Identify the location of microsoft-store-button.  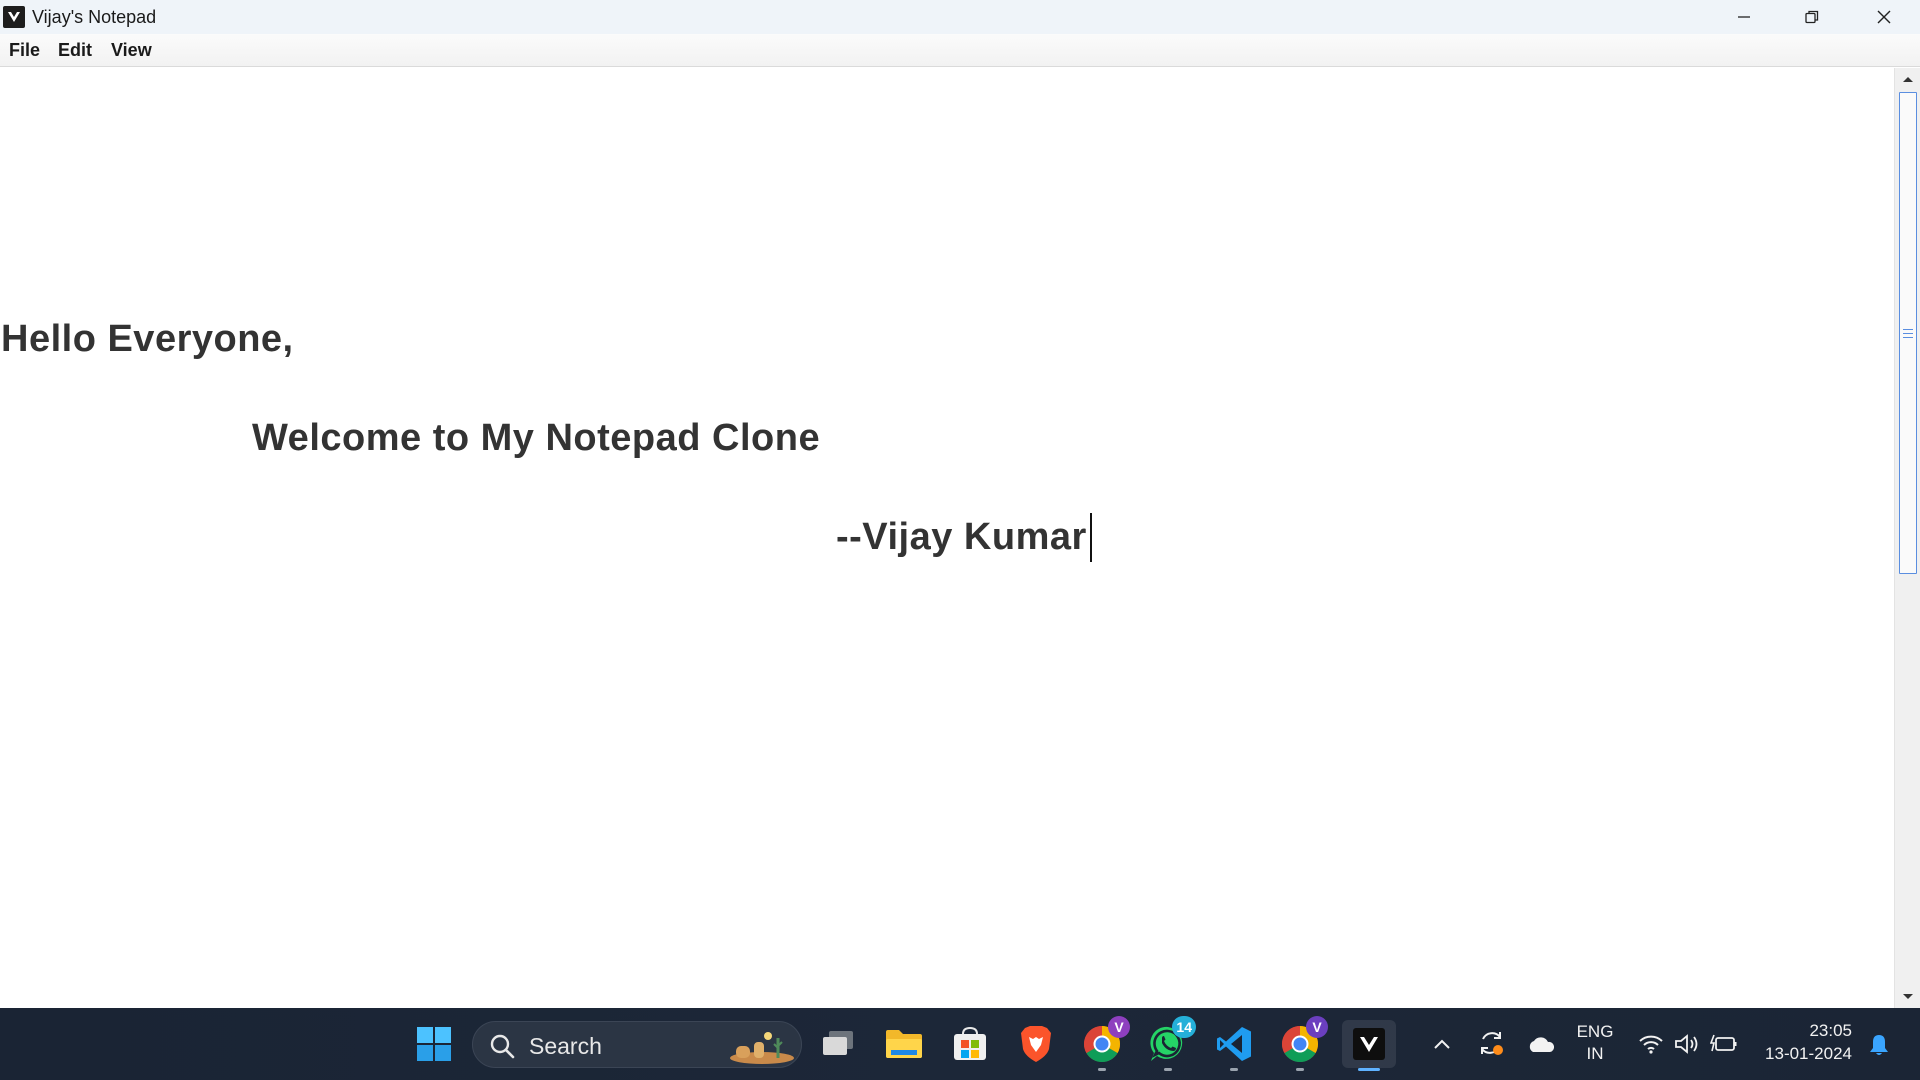
(970, 1044).